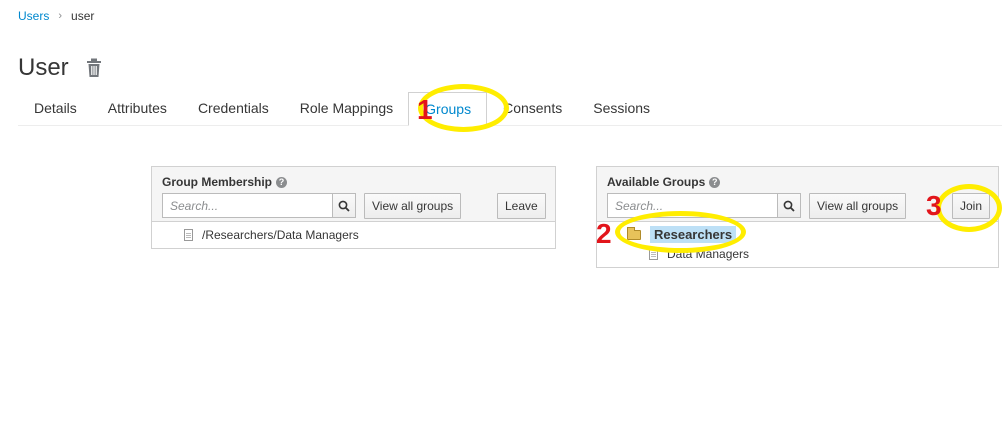 This screenshot has width=1004, height=430. I want to click on tree-item-researchers: Researchers, so click(682, 234).